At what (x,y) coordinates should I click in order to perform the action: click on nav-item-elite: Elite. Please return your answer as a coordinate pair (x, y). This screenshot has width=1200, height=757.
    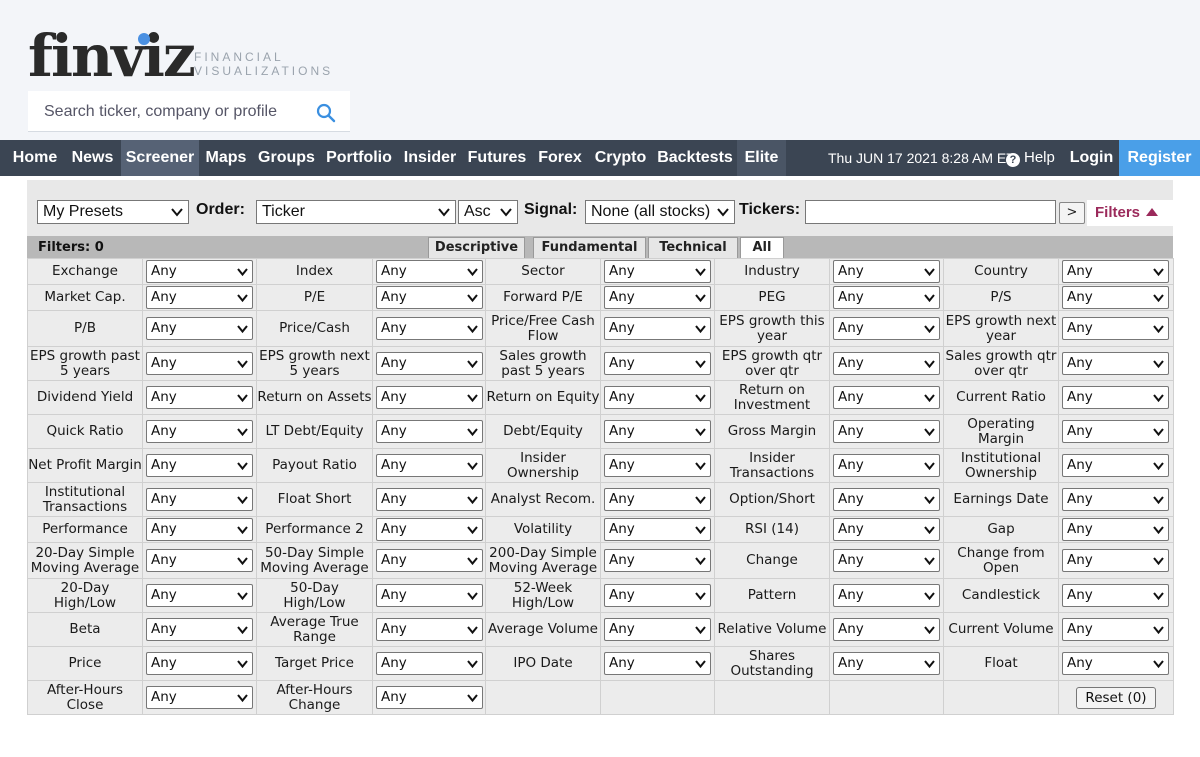
    Looking at the image, I should click on (761, 158).